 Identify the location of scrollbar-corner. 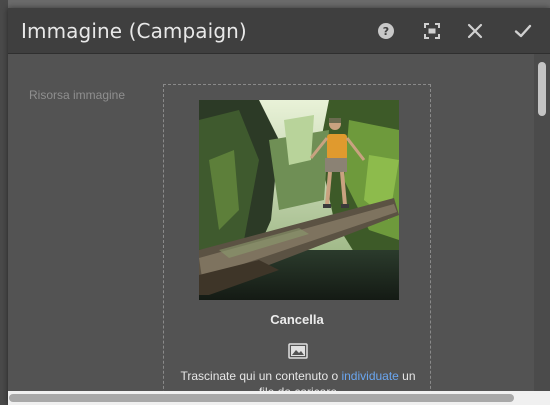
(542, 398).